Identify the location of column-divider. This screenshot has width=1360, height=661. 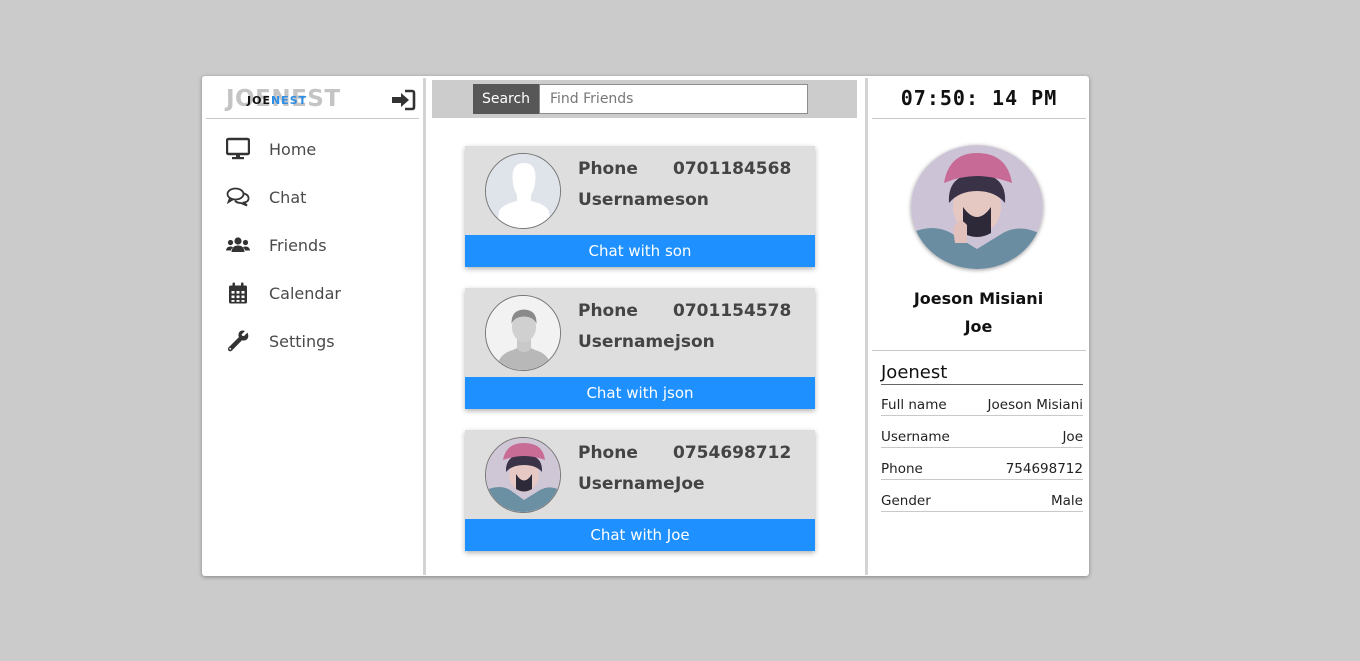
(424, 326).